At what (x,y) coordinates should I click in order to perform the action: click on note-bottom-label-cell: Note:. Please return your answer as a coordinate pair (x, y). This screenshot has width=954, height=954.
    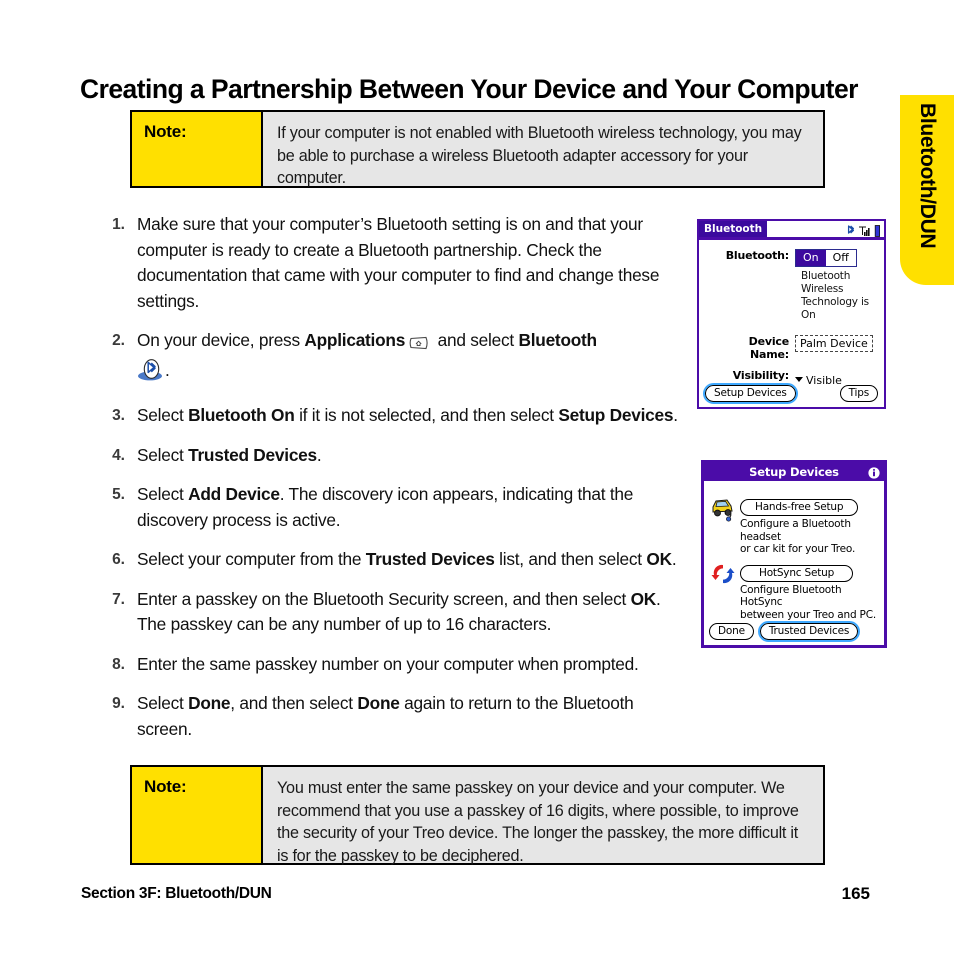
    Looking at the image, I should click on (197, 815).